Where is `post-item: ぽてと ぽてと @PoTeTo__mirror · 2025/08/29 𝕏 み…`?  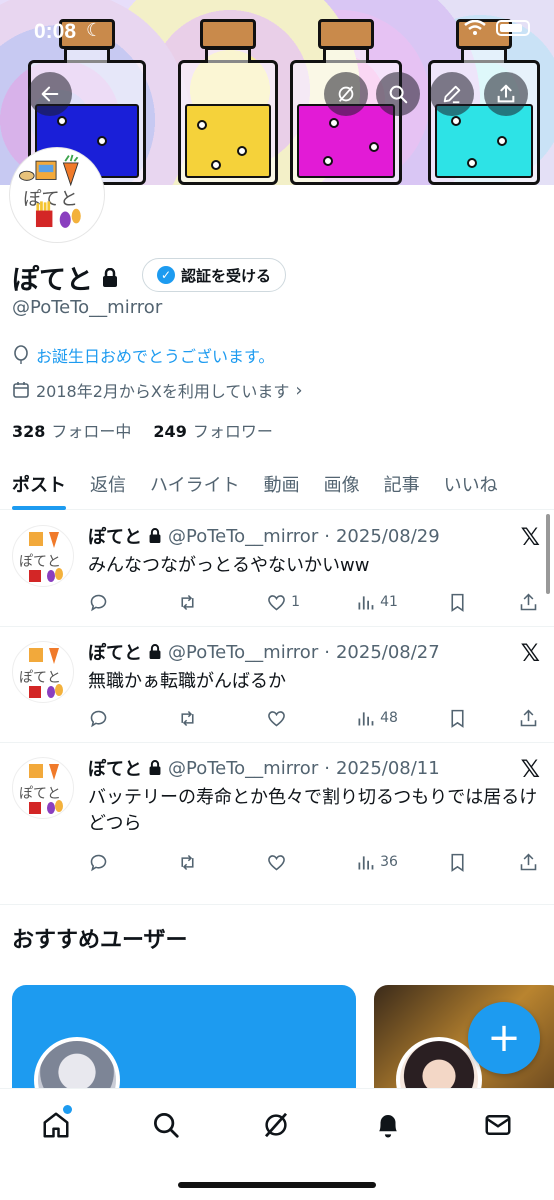 post-item: ぽてと ぽてと @PoTeTo__mirror · 2025/08/29 𝕏 み… is located at coordinates (277, 569).